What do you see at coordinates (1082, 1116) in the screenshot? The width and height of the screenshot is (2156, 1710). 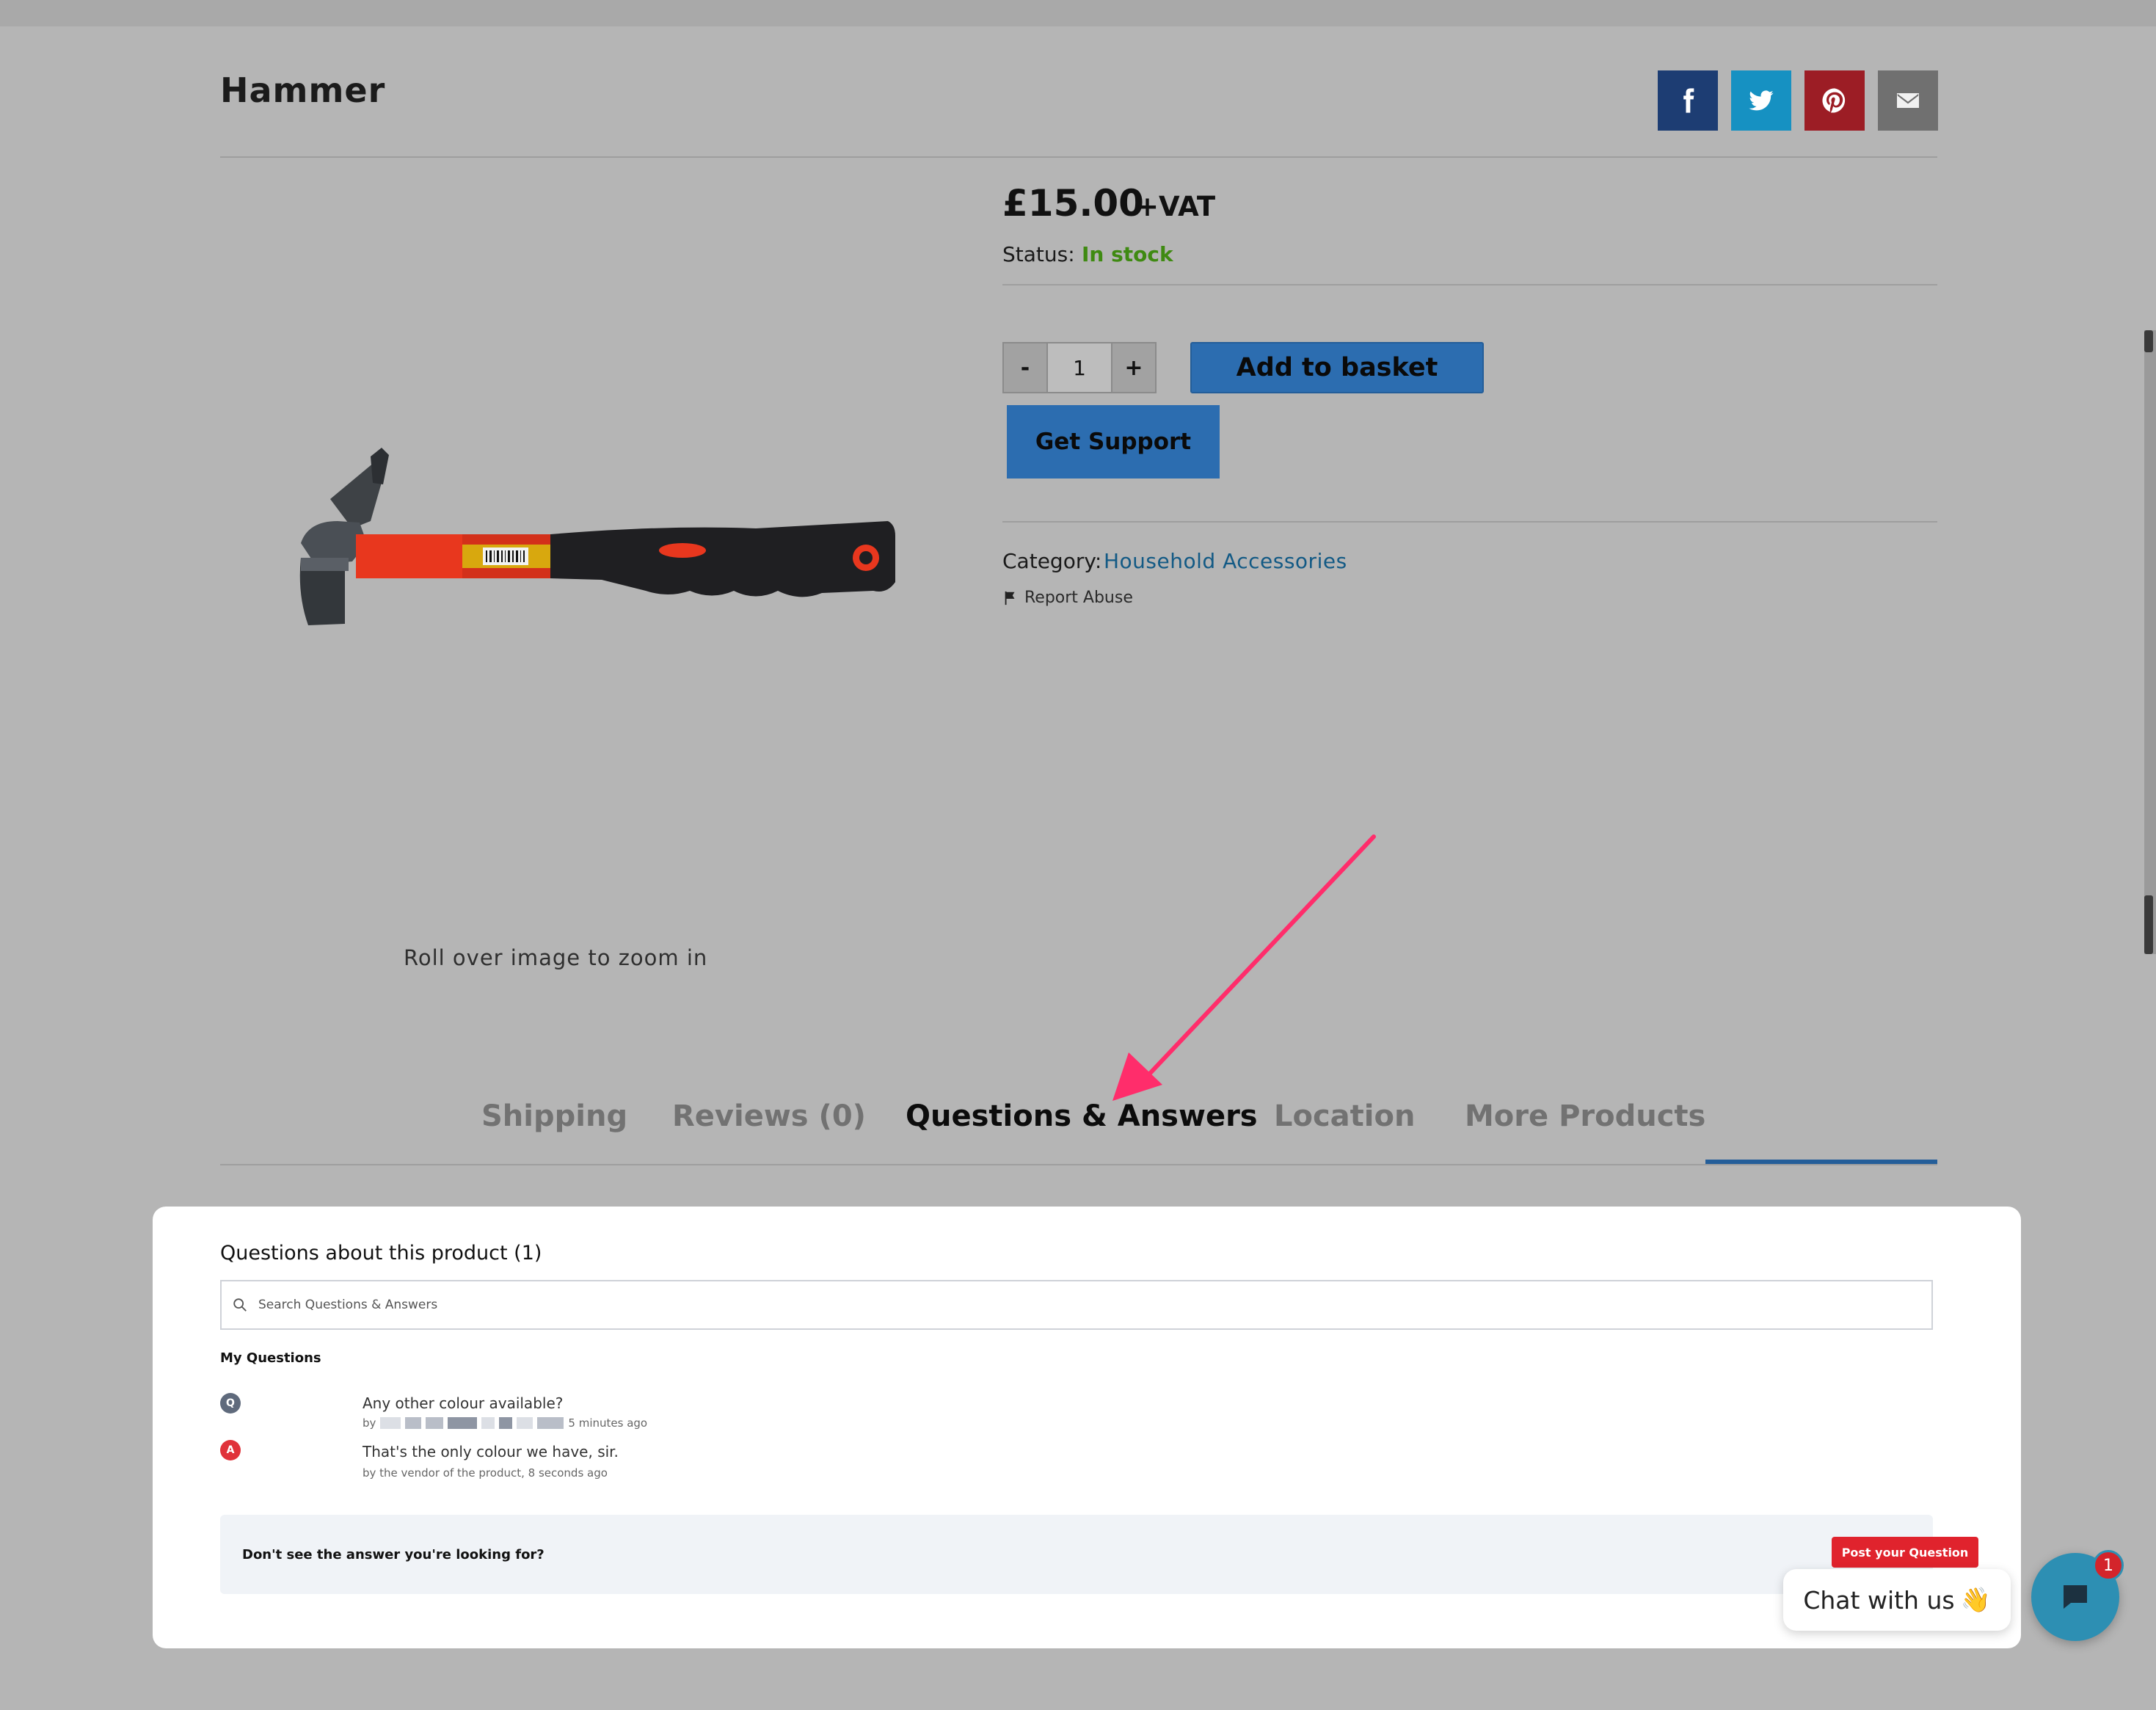 I see `tab-questions-answers: Questions & Answers` at bounding box center [1082, 1116].